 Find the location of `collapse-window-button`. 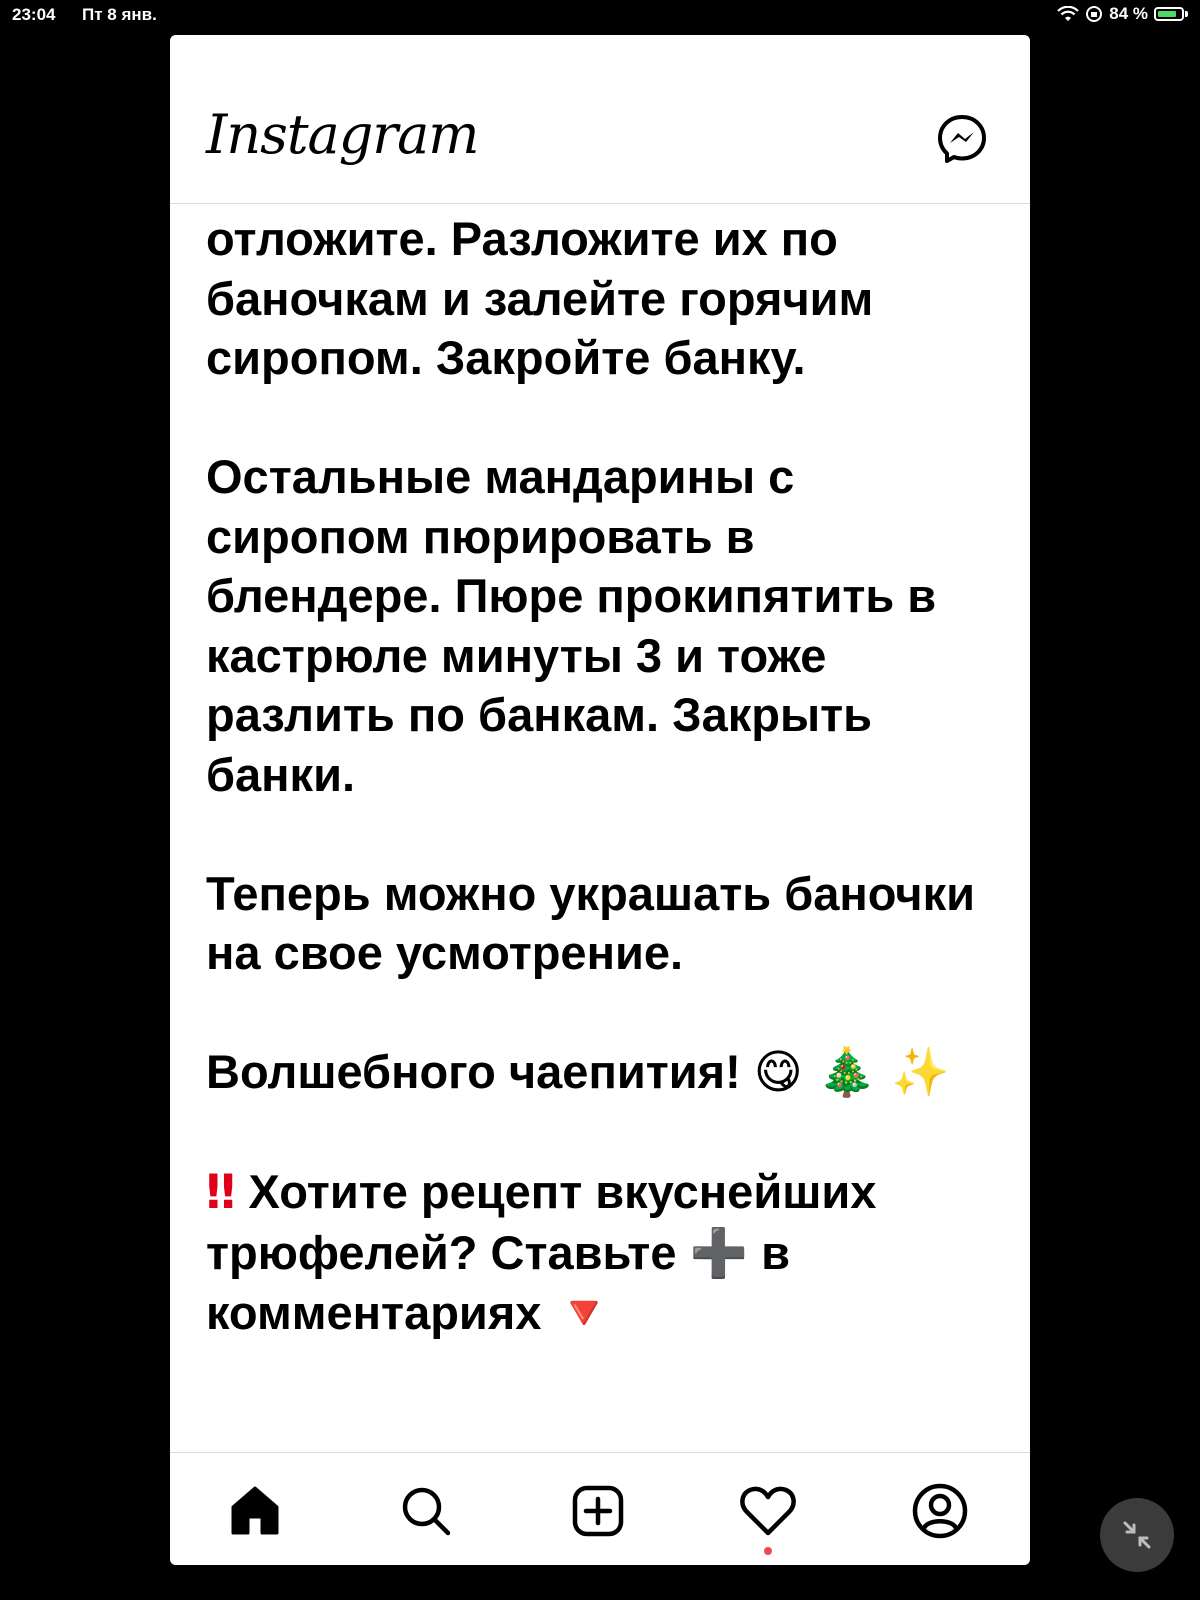

collapse-window-button is located at coordinates (1137, 1535).